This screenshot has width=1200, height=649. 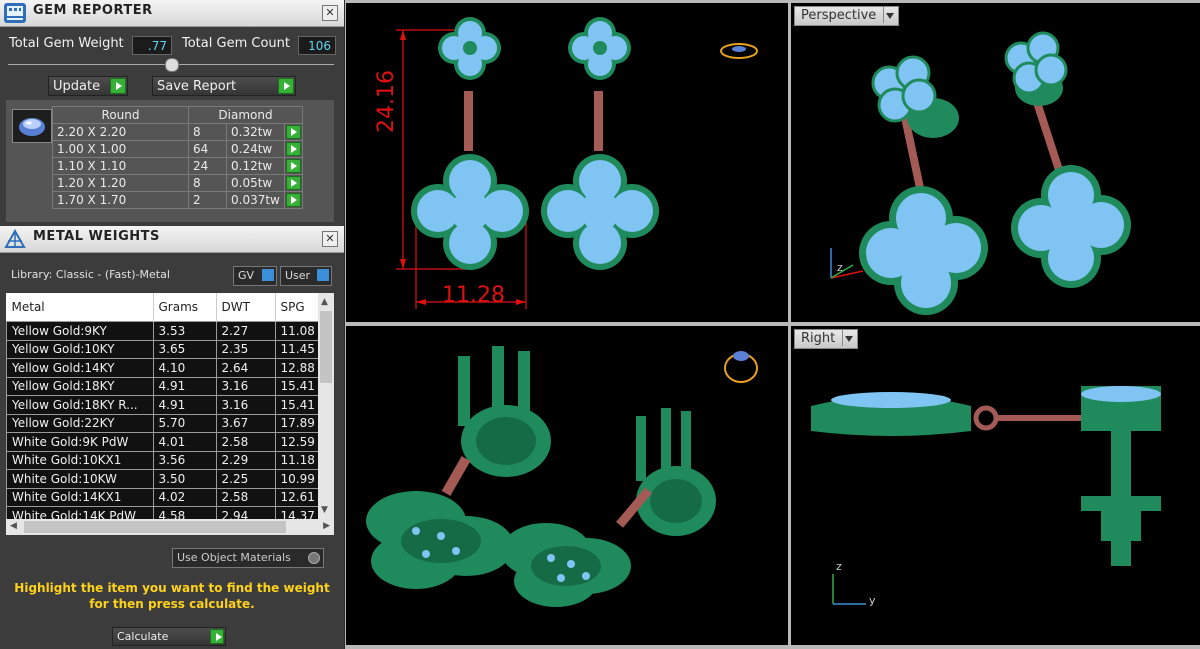 I want to click on gem-count: 8, so click(x=207, y=132).